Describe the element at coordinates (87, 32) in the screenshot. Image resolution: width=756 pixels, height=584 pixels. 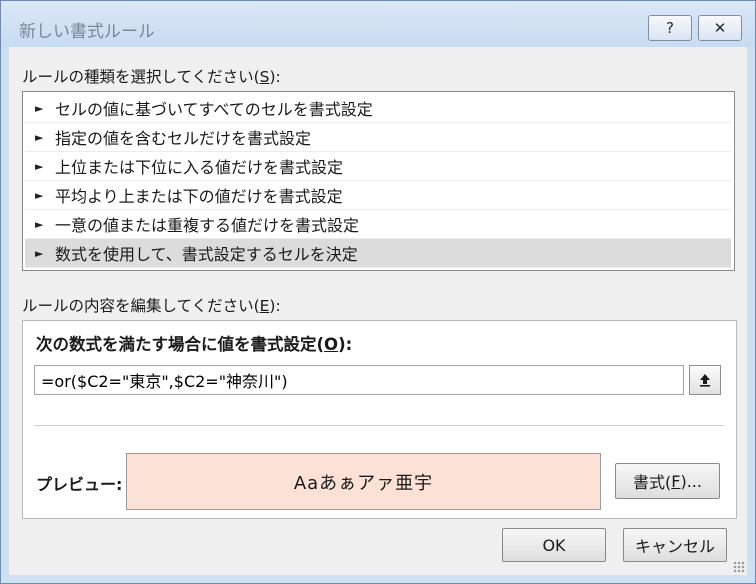
I see `dialog-title: 新しい書式ルール` at that location.